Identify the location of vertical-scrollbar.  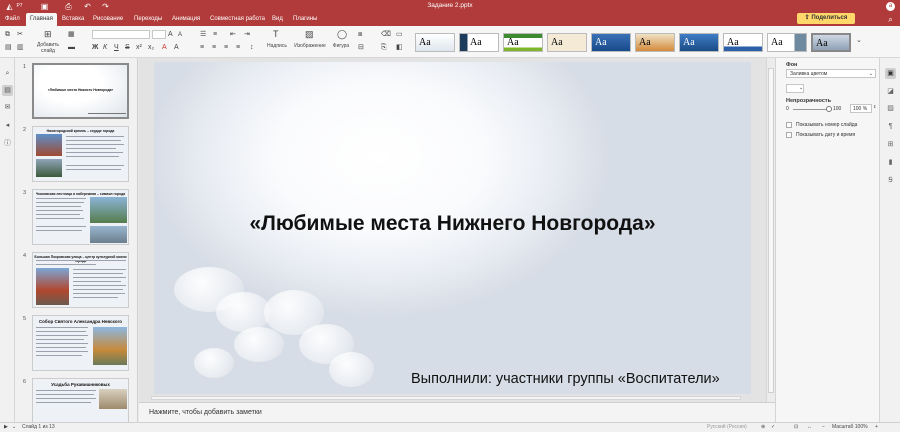
(770, 230).